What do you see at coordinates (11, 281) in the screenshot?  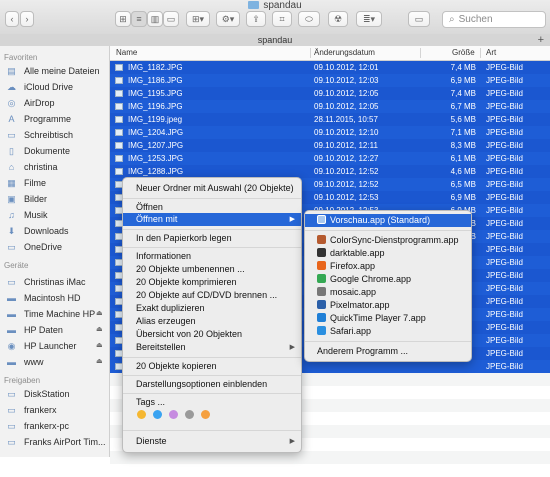 I see `imac-icon: ▭` at bounding box center [11, 281].